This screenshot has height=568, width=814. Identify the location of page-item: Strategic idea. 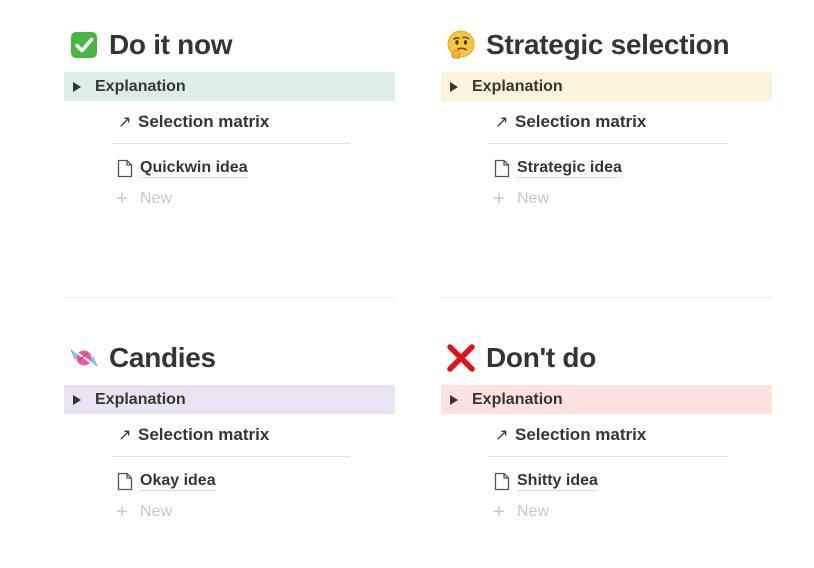
(630, 168).